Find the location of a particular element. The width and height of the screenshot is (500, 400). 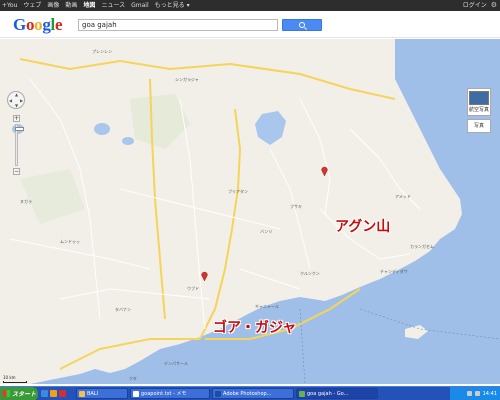

notepad-icon is located at coordinates (136, 393).